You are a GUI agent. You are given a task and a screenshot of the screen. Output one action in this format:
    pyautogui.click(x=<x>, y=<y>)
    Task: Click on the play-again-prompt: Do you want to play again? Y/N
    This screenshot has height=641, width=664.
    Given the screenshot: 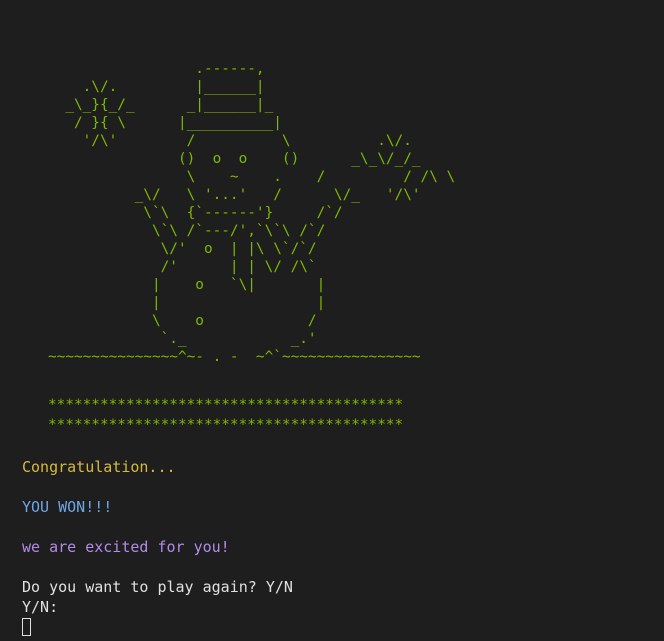 What is the action you would take?
    pyautogui.click(x=157, y=587)
    